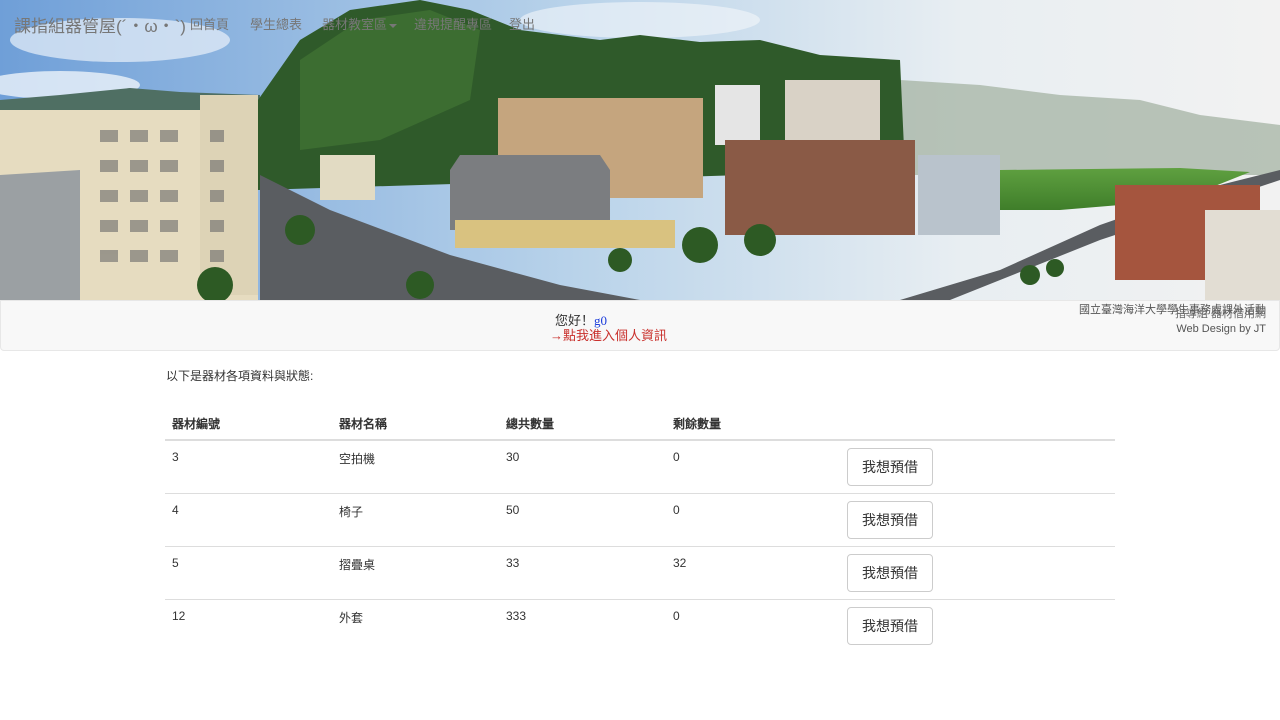  I want to click on column-header-name: 器材名稱, so click(415, 425).